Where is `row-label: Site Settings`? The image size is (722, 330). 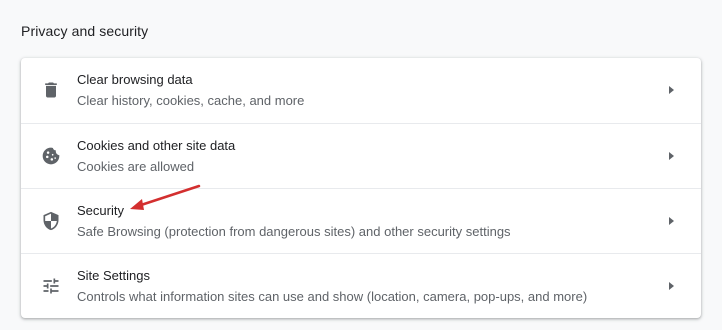 row-label: Site Settings is located at coordinates (113, 275).